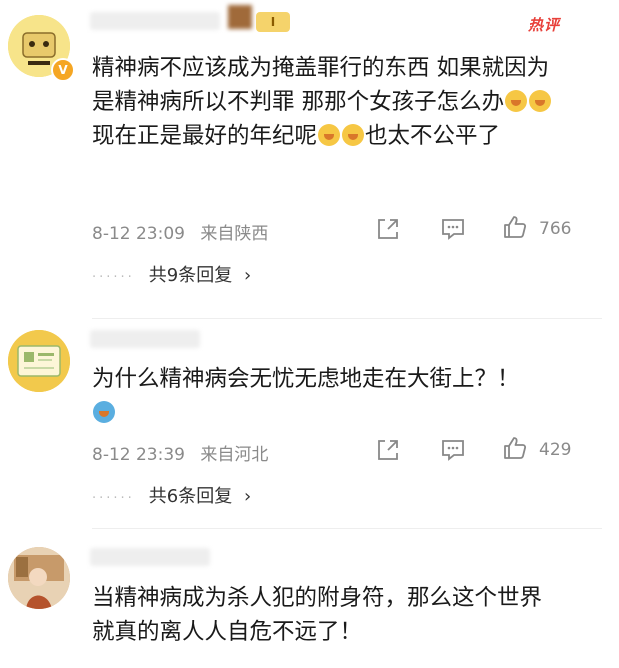 The width and height of the screenshot is (619, 668). I want to click on comment-time: 8-12 23:39, so click(138, 455).